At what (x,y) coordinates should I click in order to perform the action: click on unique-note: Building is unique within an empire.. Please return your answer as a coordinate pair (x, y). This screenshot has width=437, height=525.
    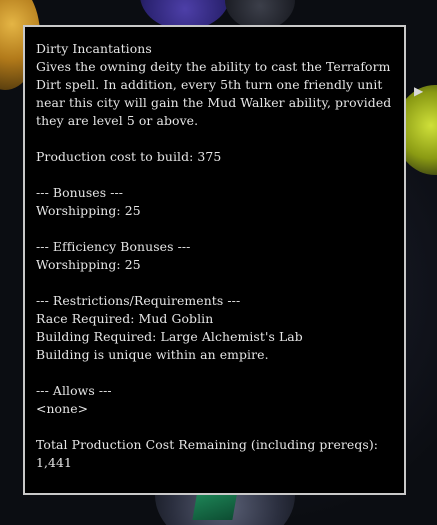
    Looking at the image, I should click on (152, 354).